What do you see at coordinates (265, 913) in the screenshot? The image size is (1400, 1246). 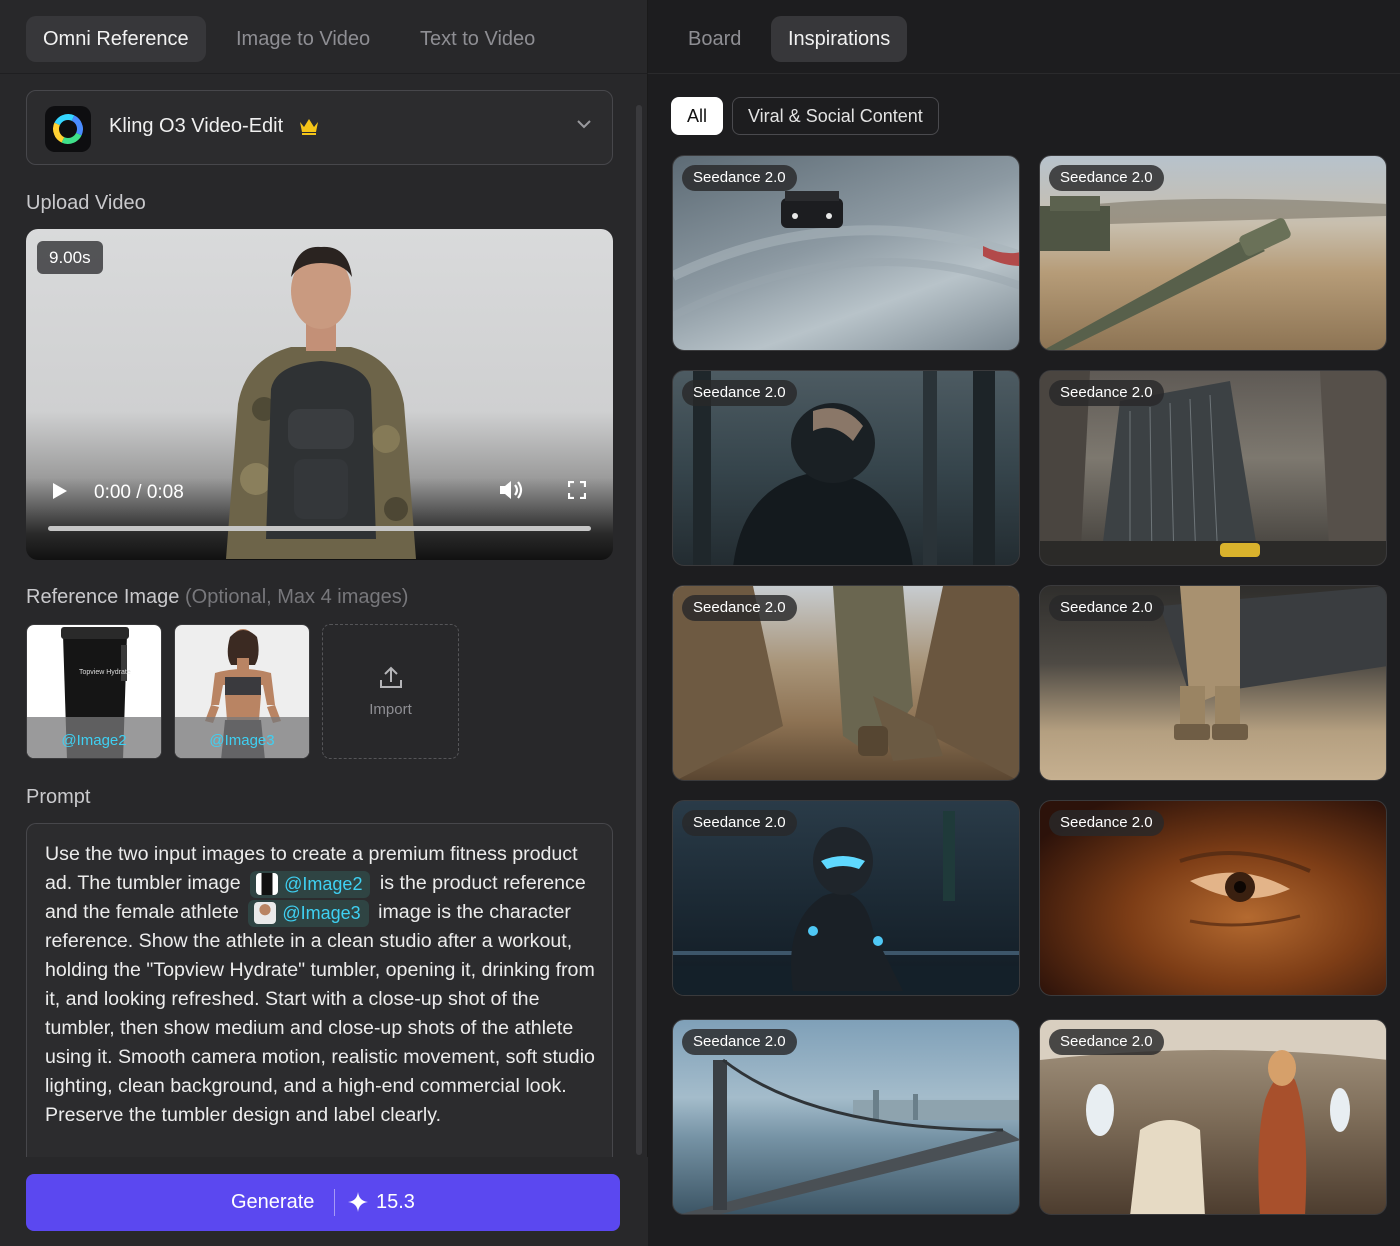 I see `chip-thumb-athlete` at bounding box center [265, 913].